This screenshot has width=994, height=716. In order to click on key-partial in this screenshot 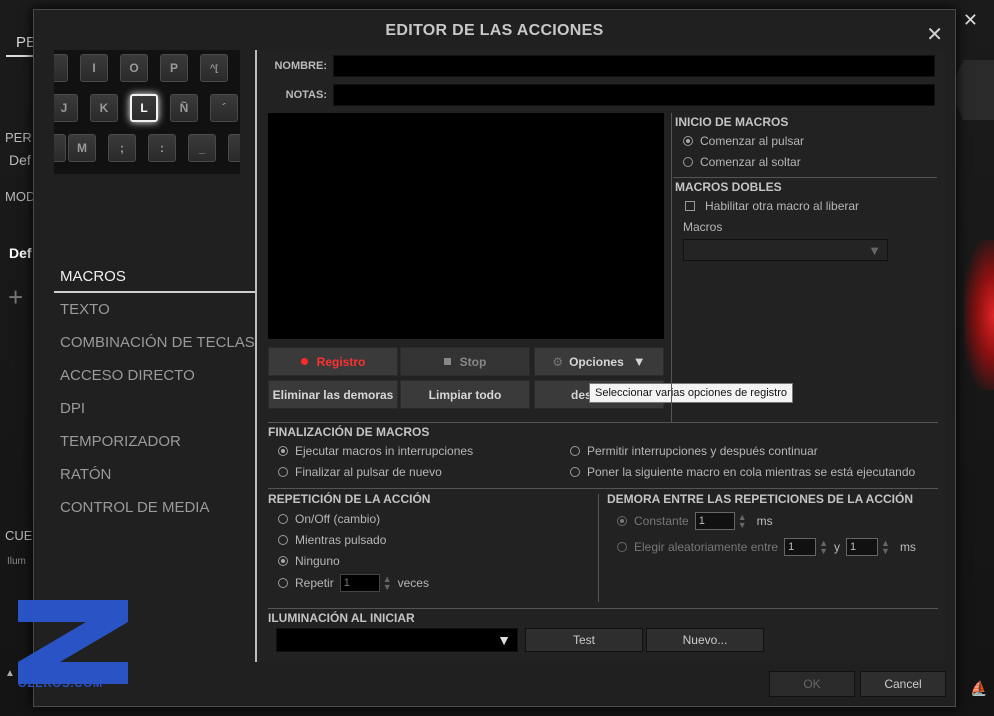, I will do `click(61, 68)`.